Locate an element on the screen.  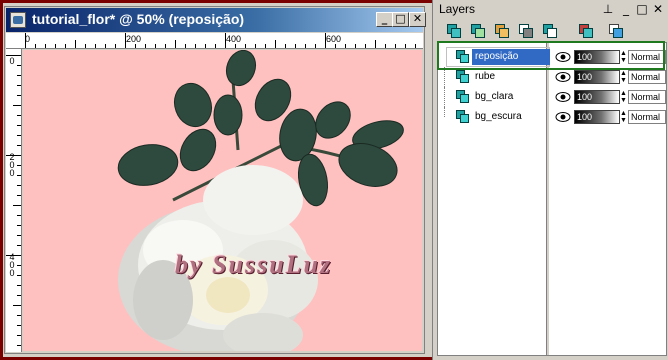
layer-row-rube: rube 100 ▲ ▼ Normal is located at coordinates (553, 77).